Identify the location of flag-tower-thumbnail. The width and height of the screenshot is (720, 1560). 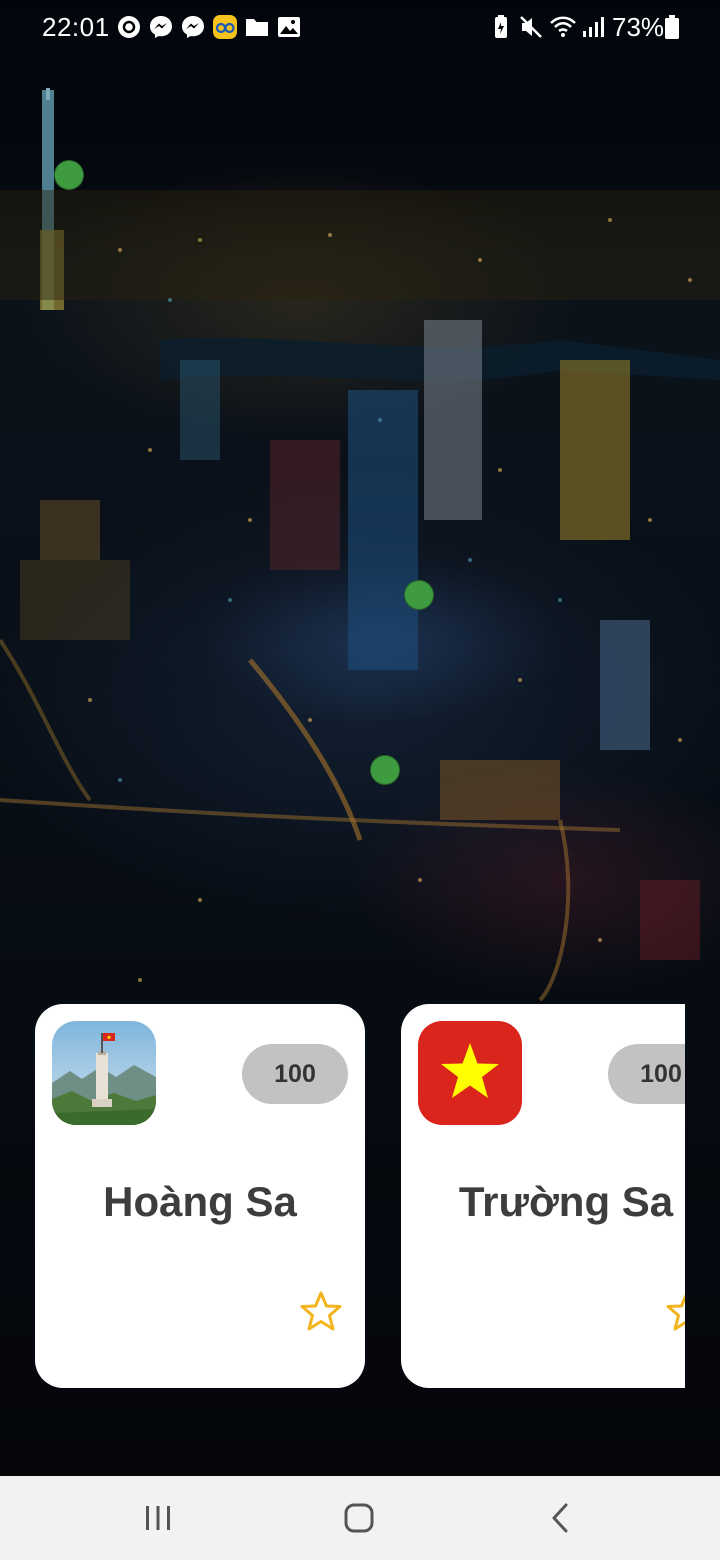
(104, 1073).